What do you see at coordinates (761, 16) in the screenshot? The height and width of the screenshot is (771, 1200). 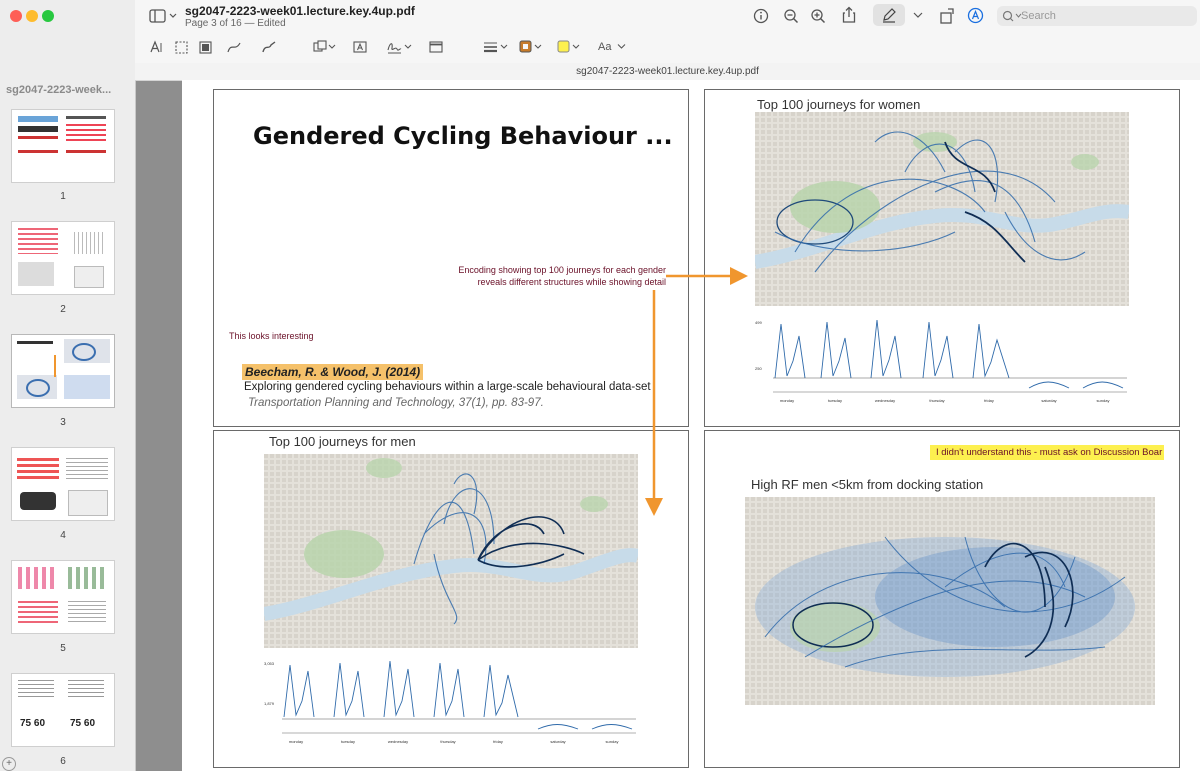 I see `info-icon` at bounding box center [761, 16].